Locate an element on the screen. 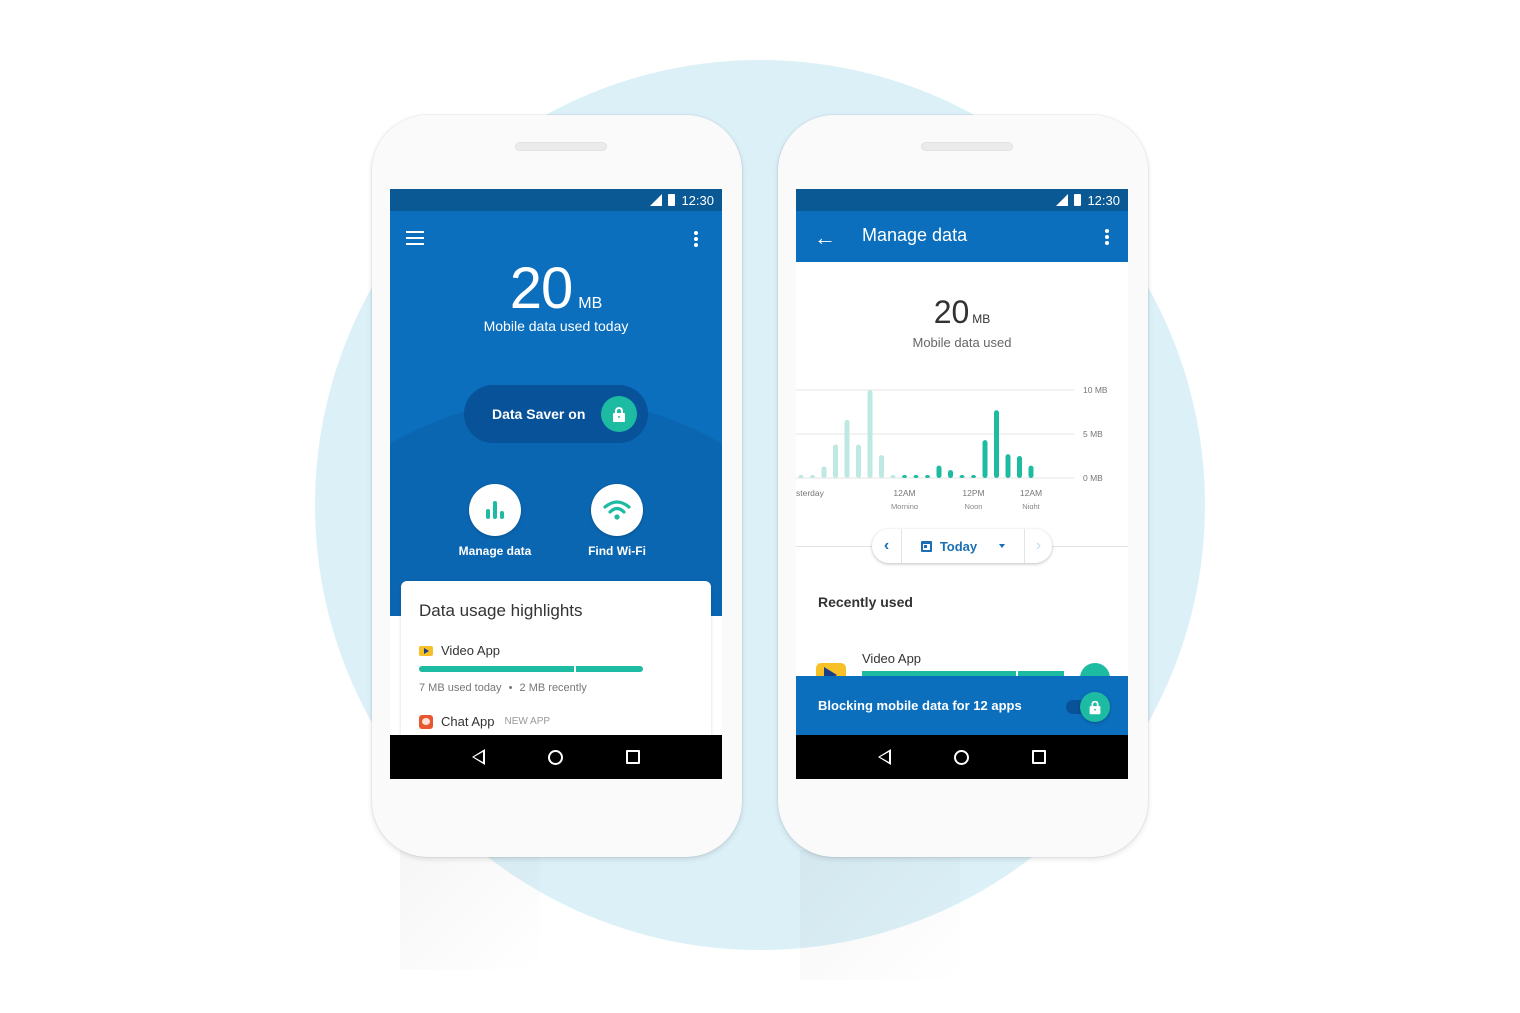 The height and width of the screenshot is (1013, 1520). arrow-back-icon: ← is located at coordinates (825, 238).